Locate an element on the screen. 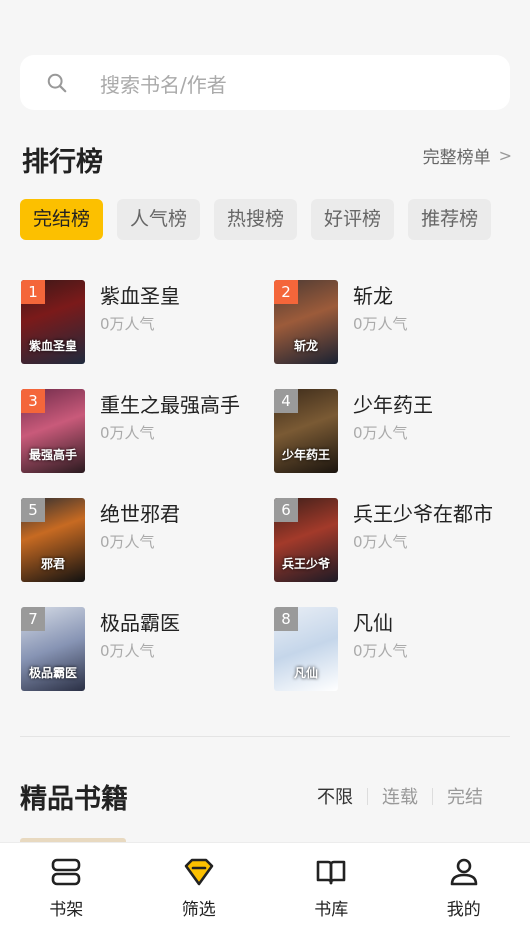 This screenshot has height=925, width=530. tab-library-label: 书库 is located at coordinates (331, 910).